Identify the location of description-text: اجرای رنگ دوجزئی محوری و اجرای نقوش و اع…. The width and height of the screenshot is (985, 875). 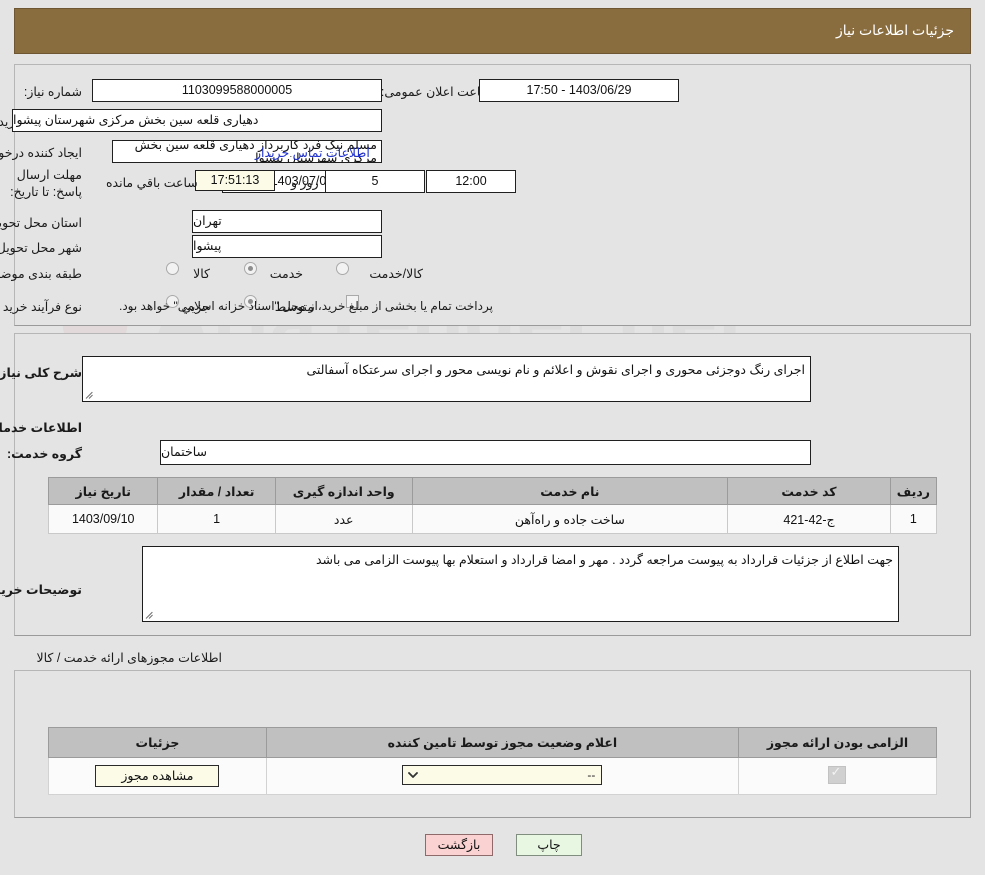
(555, 370).